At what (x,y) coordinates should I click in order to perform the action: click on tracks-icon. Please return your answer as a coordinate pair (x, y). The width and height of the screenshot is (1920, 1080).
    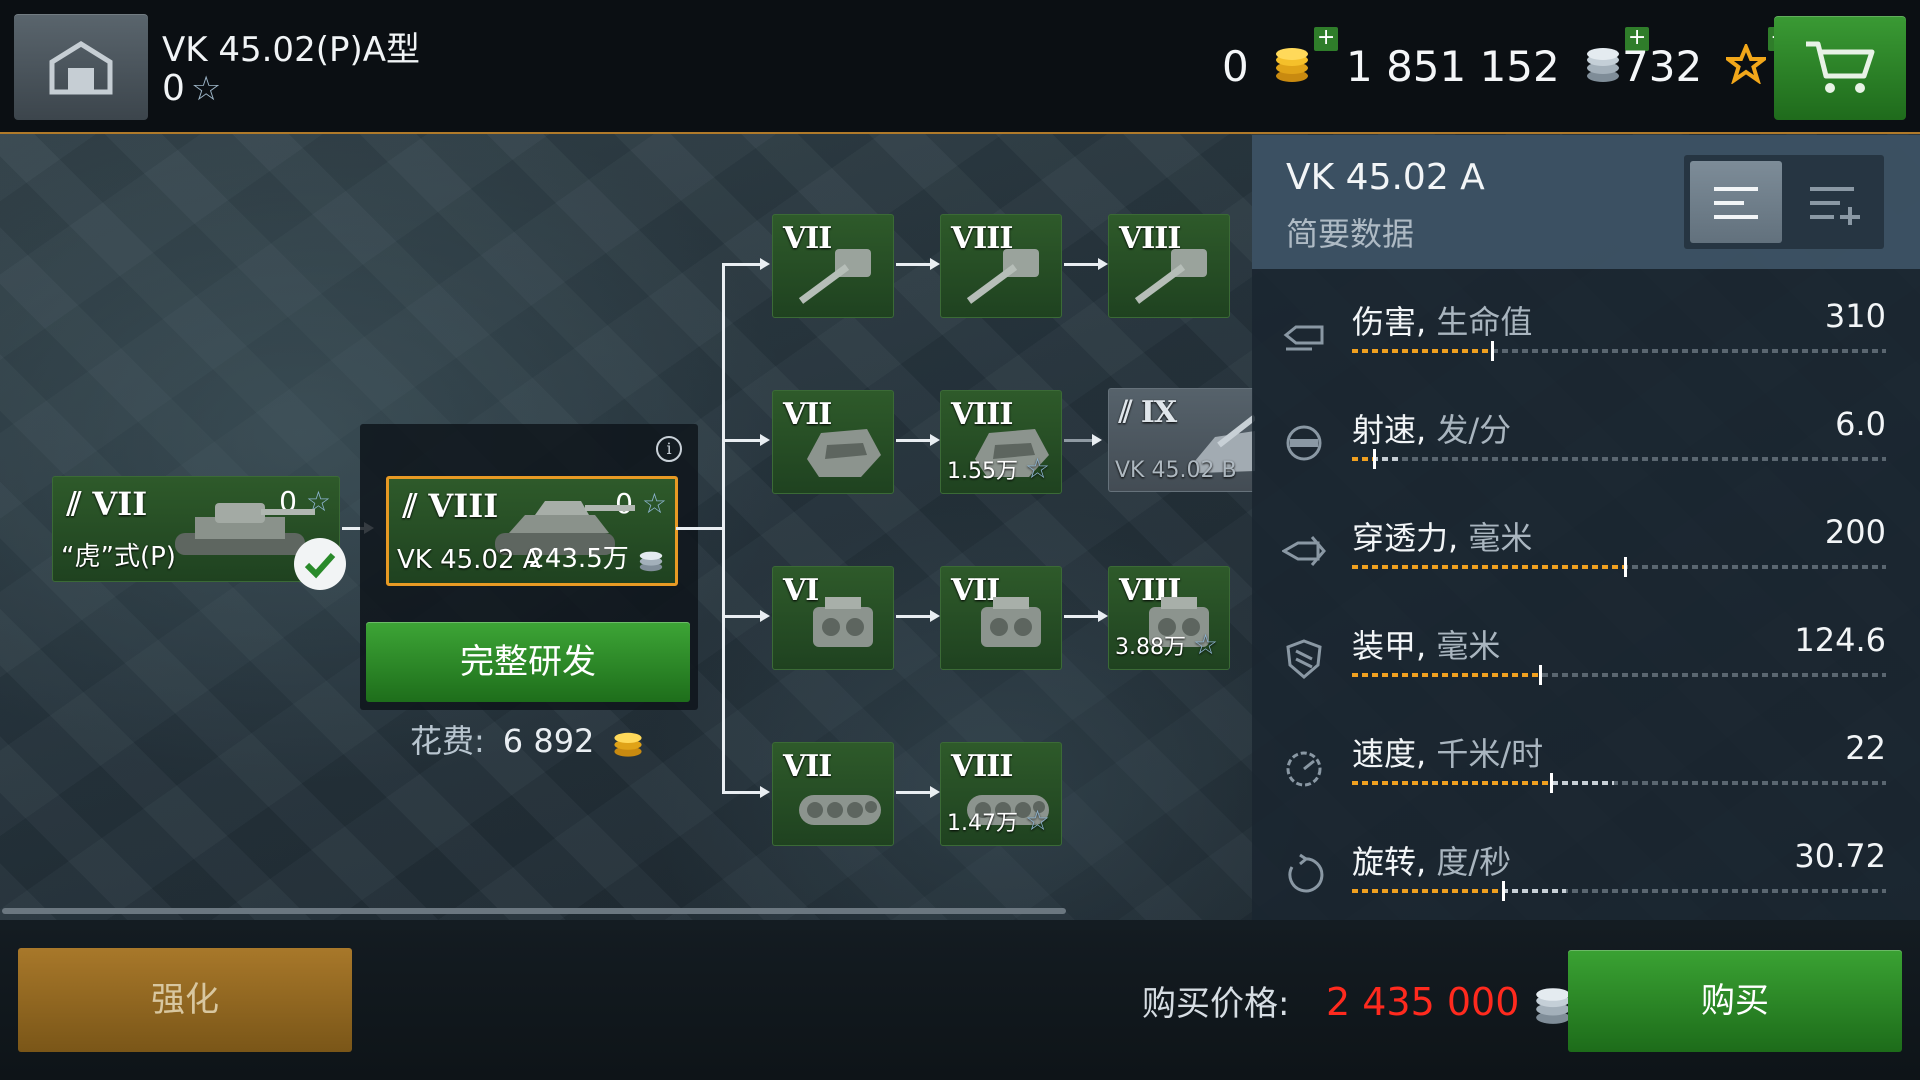
    Looking at the image, I should click on (840, 810).